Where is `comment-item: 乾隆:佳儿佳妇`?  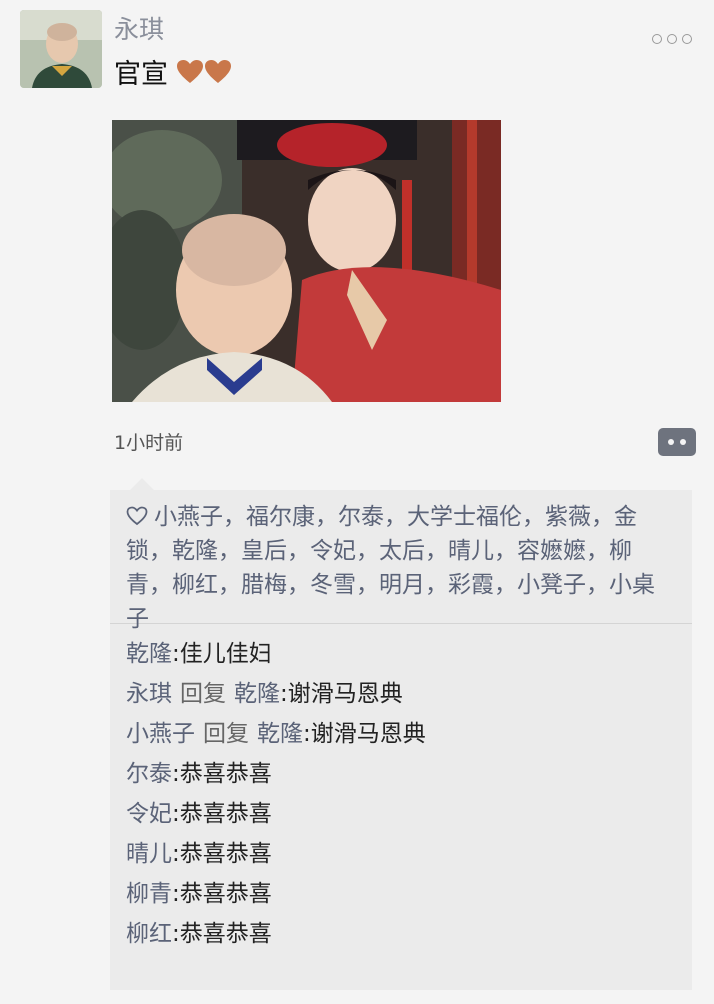 comment-item: 乾隆:佳儿佳妇 is located at coordinates (401, 654).